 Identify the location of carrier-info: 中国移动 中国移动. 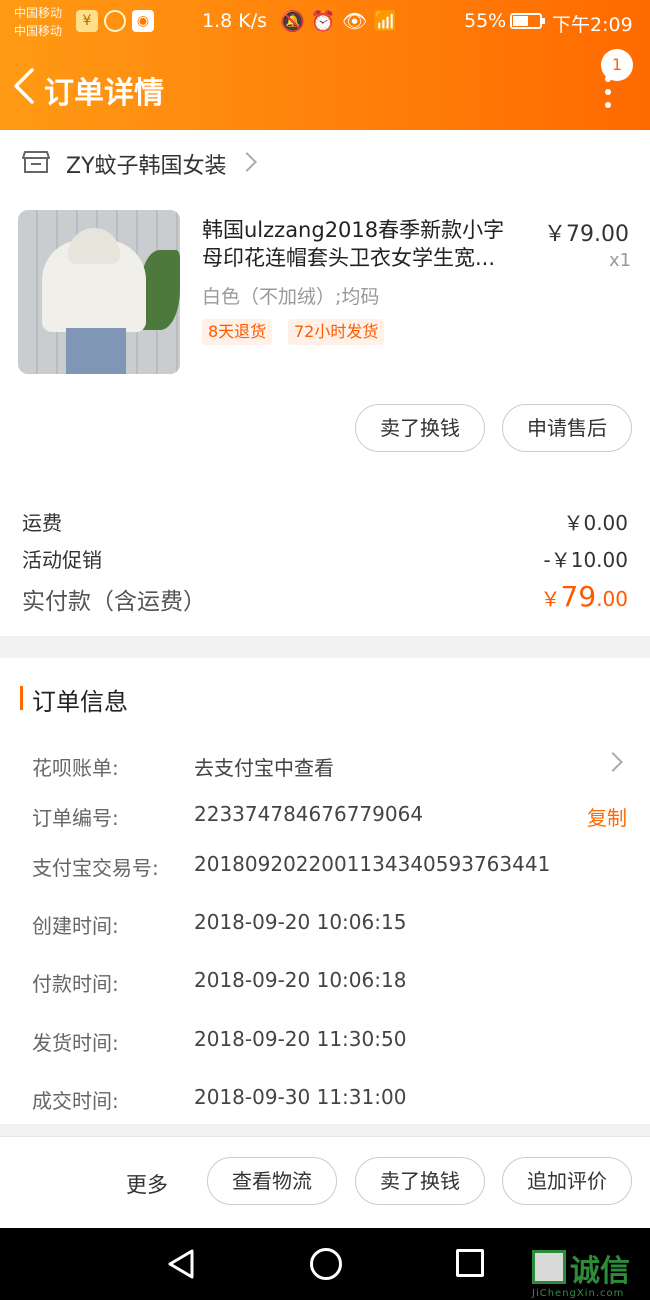
(38, 22).